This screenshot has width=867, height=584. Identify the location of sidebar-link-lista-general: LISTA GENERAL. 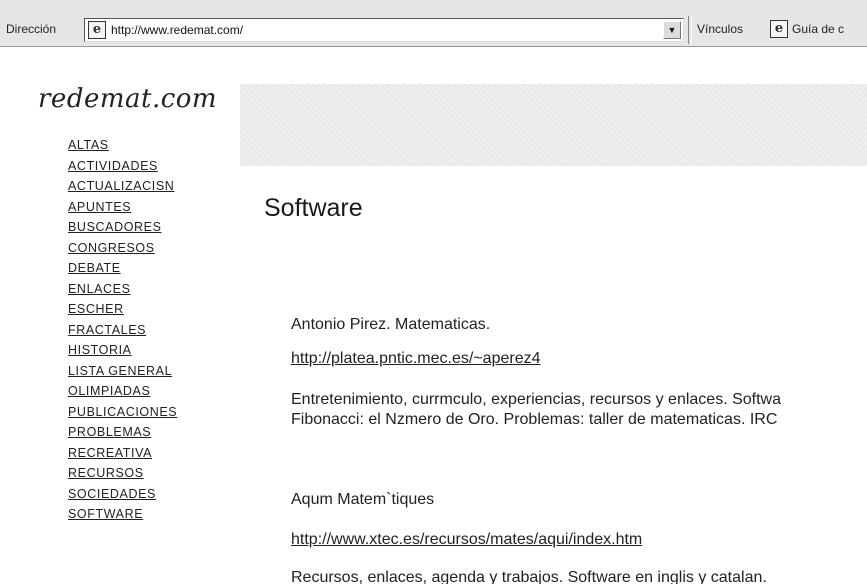
(120, 371).